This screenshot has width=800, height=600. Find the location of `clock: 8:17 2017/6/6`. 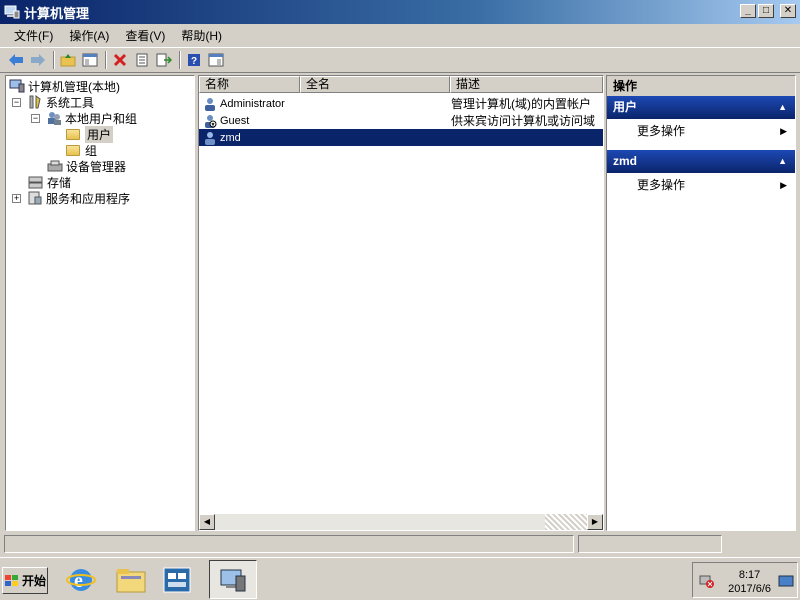

clock: 8:17 2017/6/6 is located at coordinates (749, 582).